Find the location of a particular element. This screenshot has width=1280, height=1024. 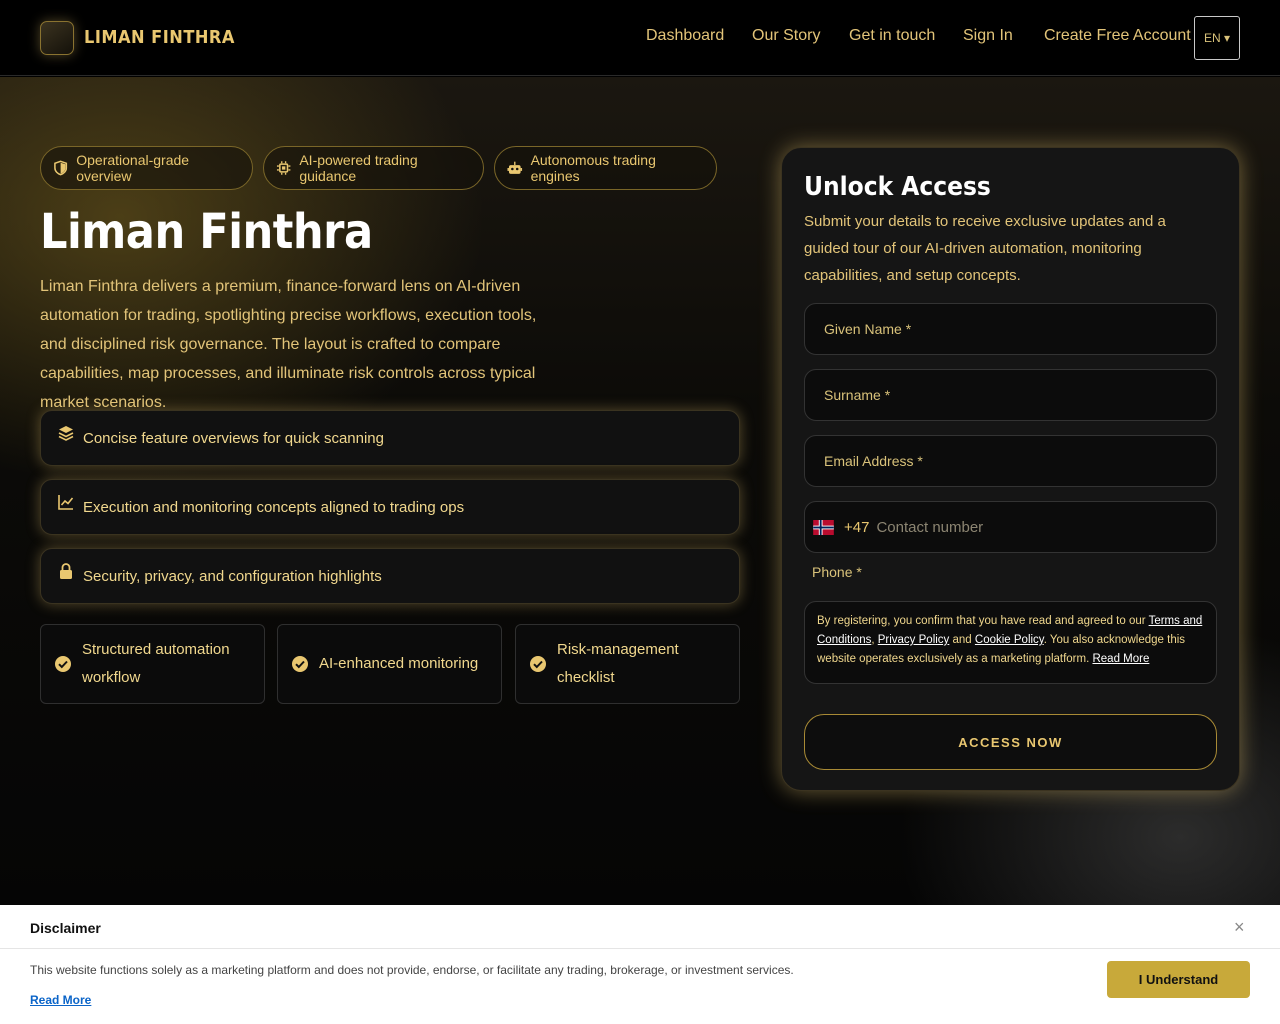

check-monitoring: AI-enhanced monitoring is located at coordinates (389, 664).